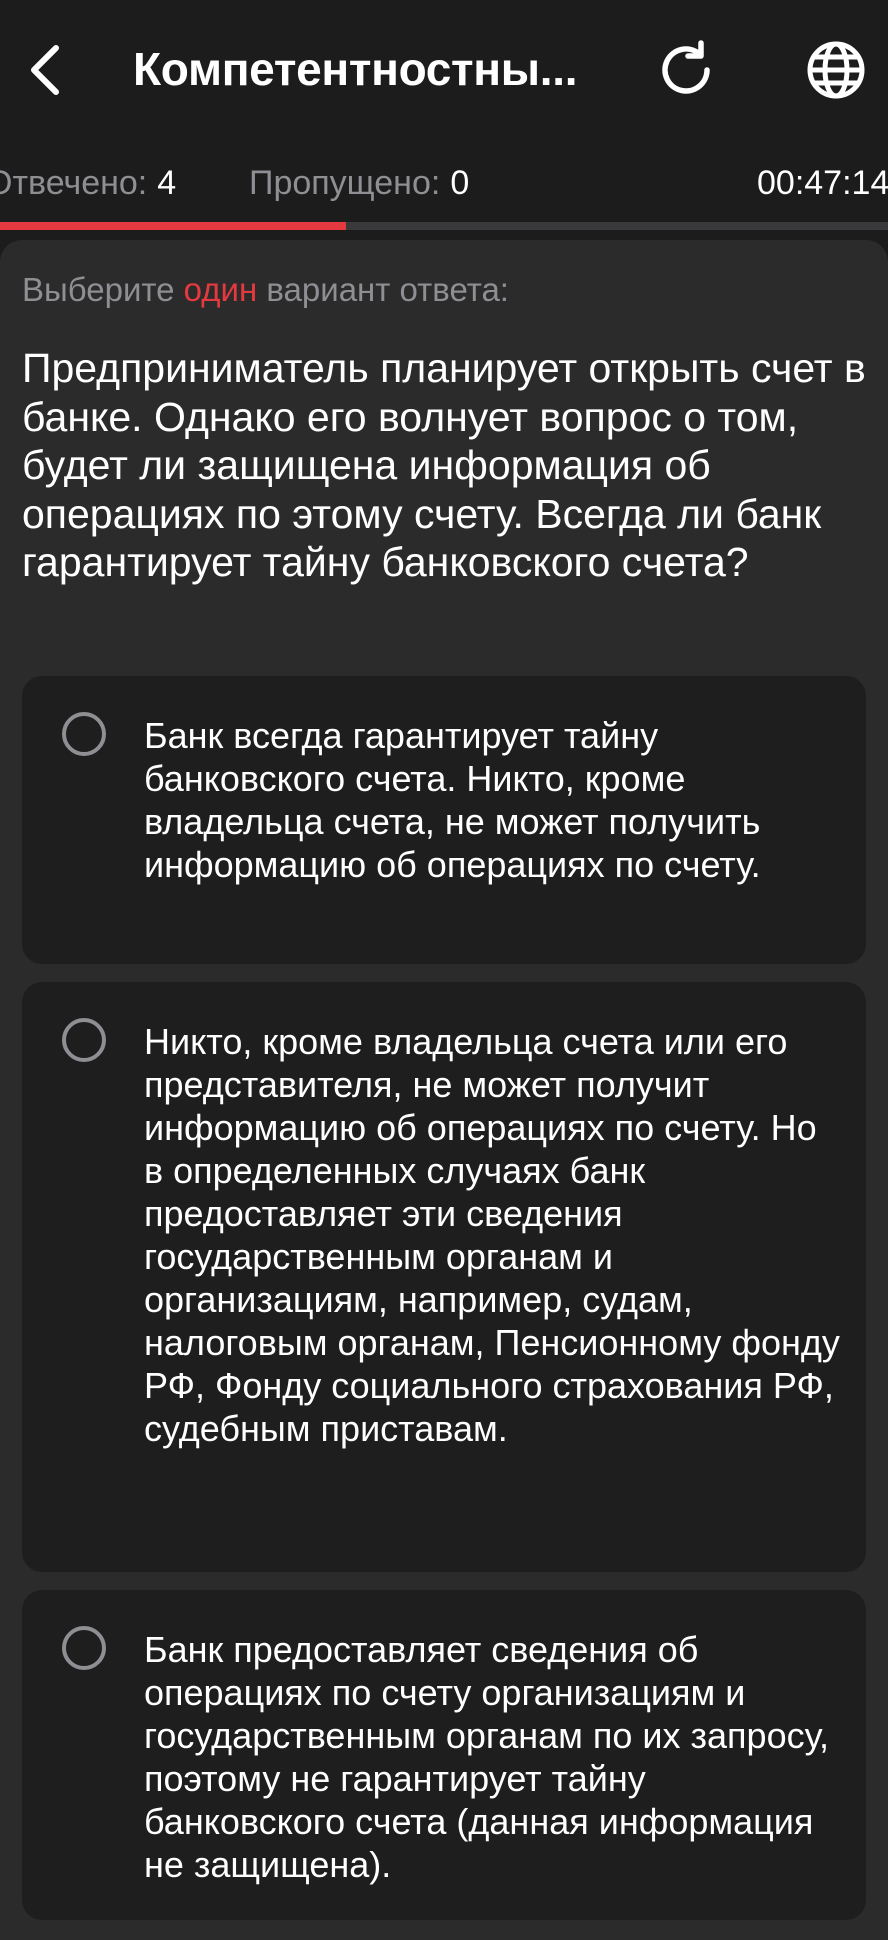 This screenshot has width=888, height=1940. Describe the element at coordinates (444, 226) in the screenshot. I see `progress-bar` at that location.